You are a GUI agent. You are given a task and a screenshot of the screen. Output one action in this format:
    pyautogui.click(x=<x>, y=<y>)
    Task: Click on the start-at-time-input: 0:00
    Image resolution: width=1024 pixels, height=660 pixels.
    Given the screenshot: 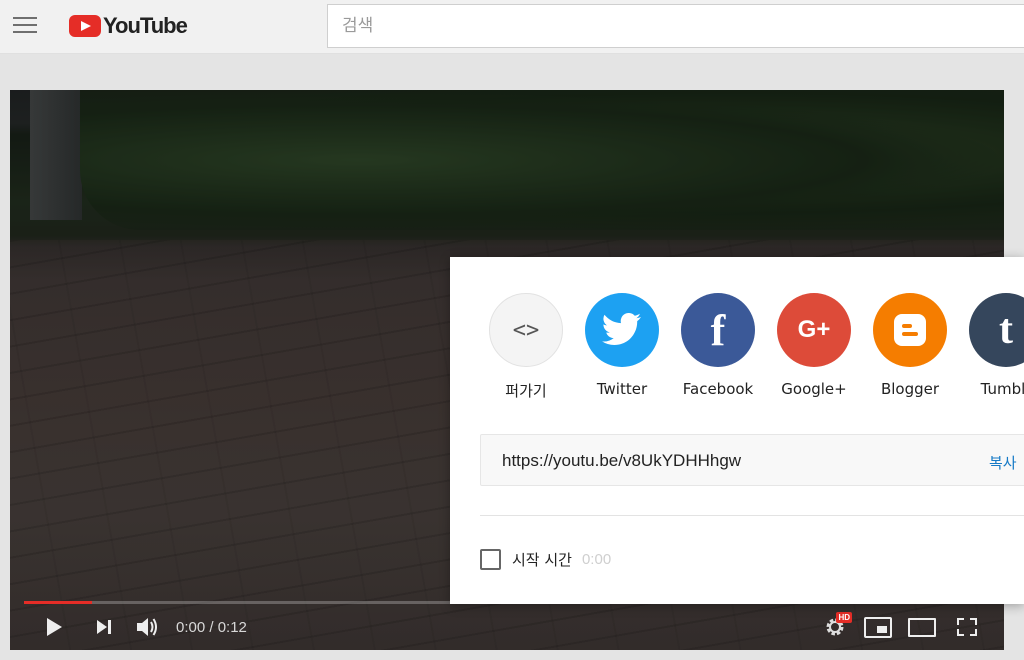 What is the action you would take?
    pyautogui.click(x=596, y=559)
    